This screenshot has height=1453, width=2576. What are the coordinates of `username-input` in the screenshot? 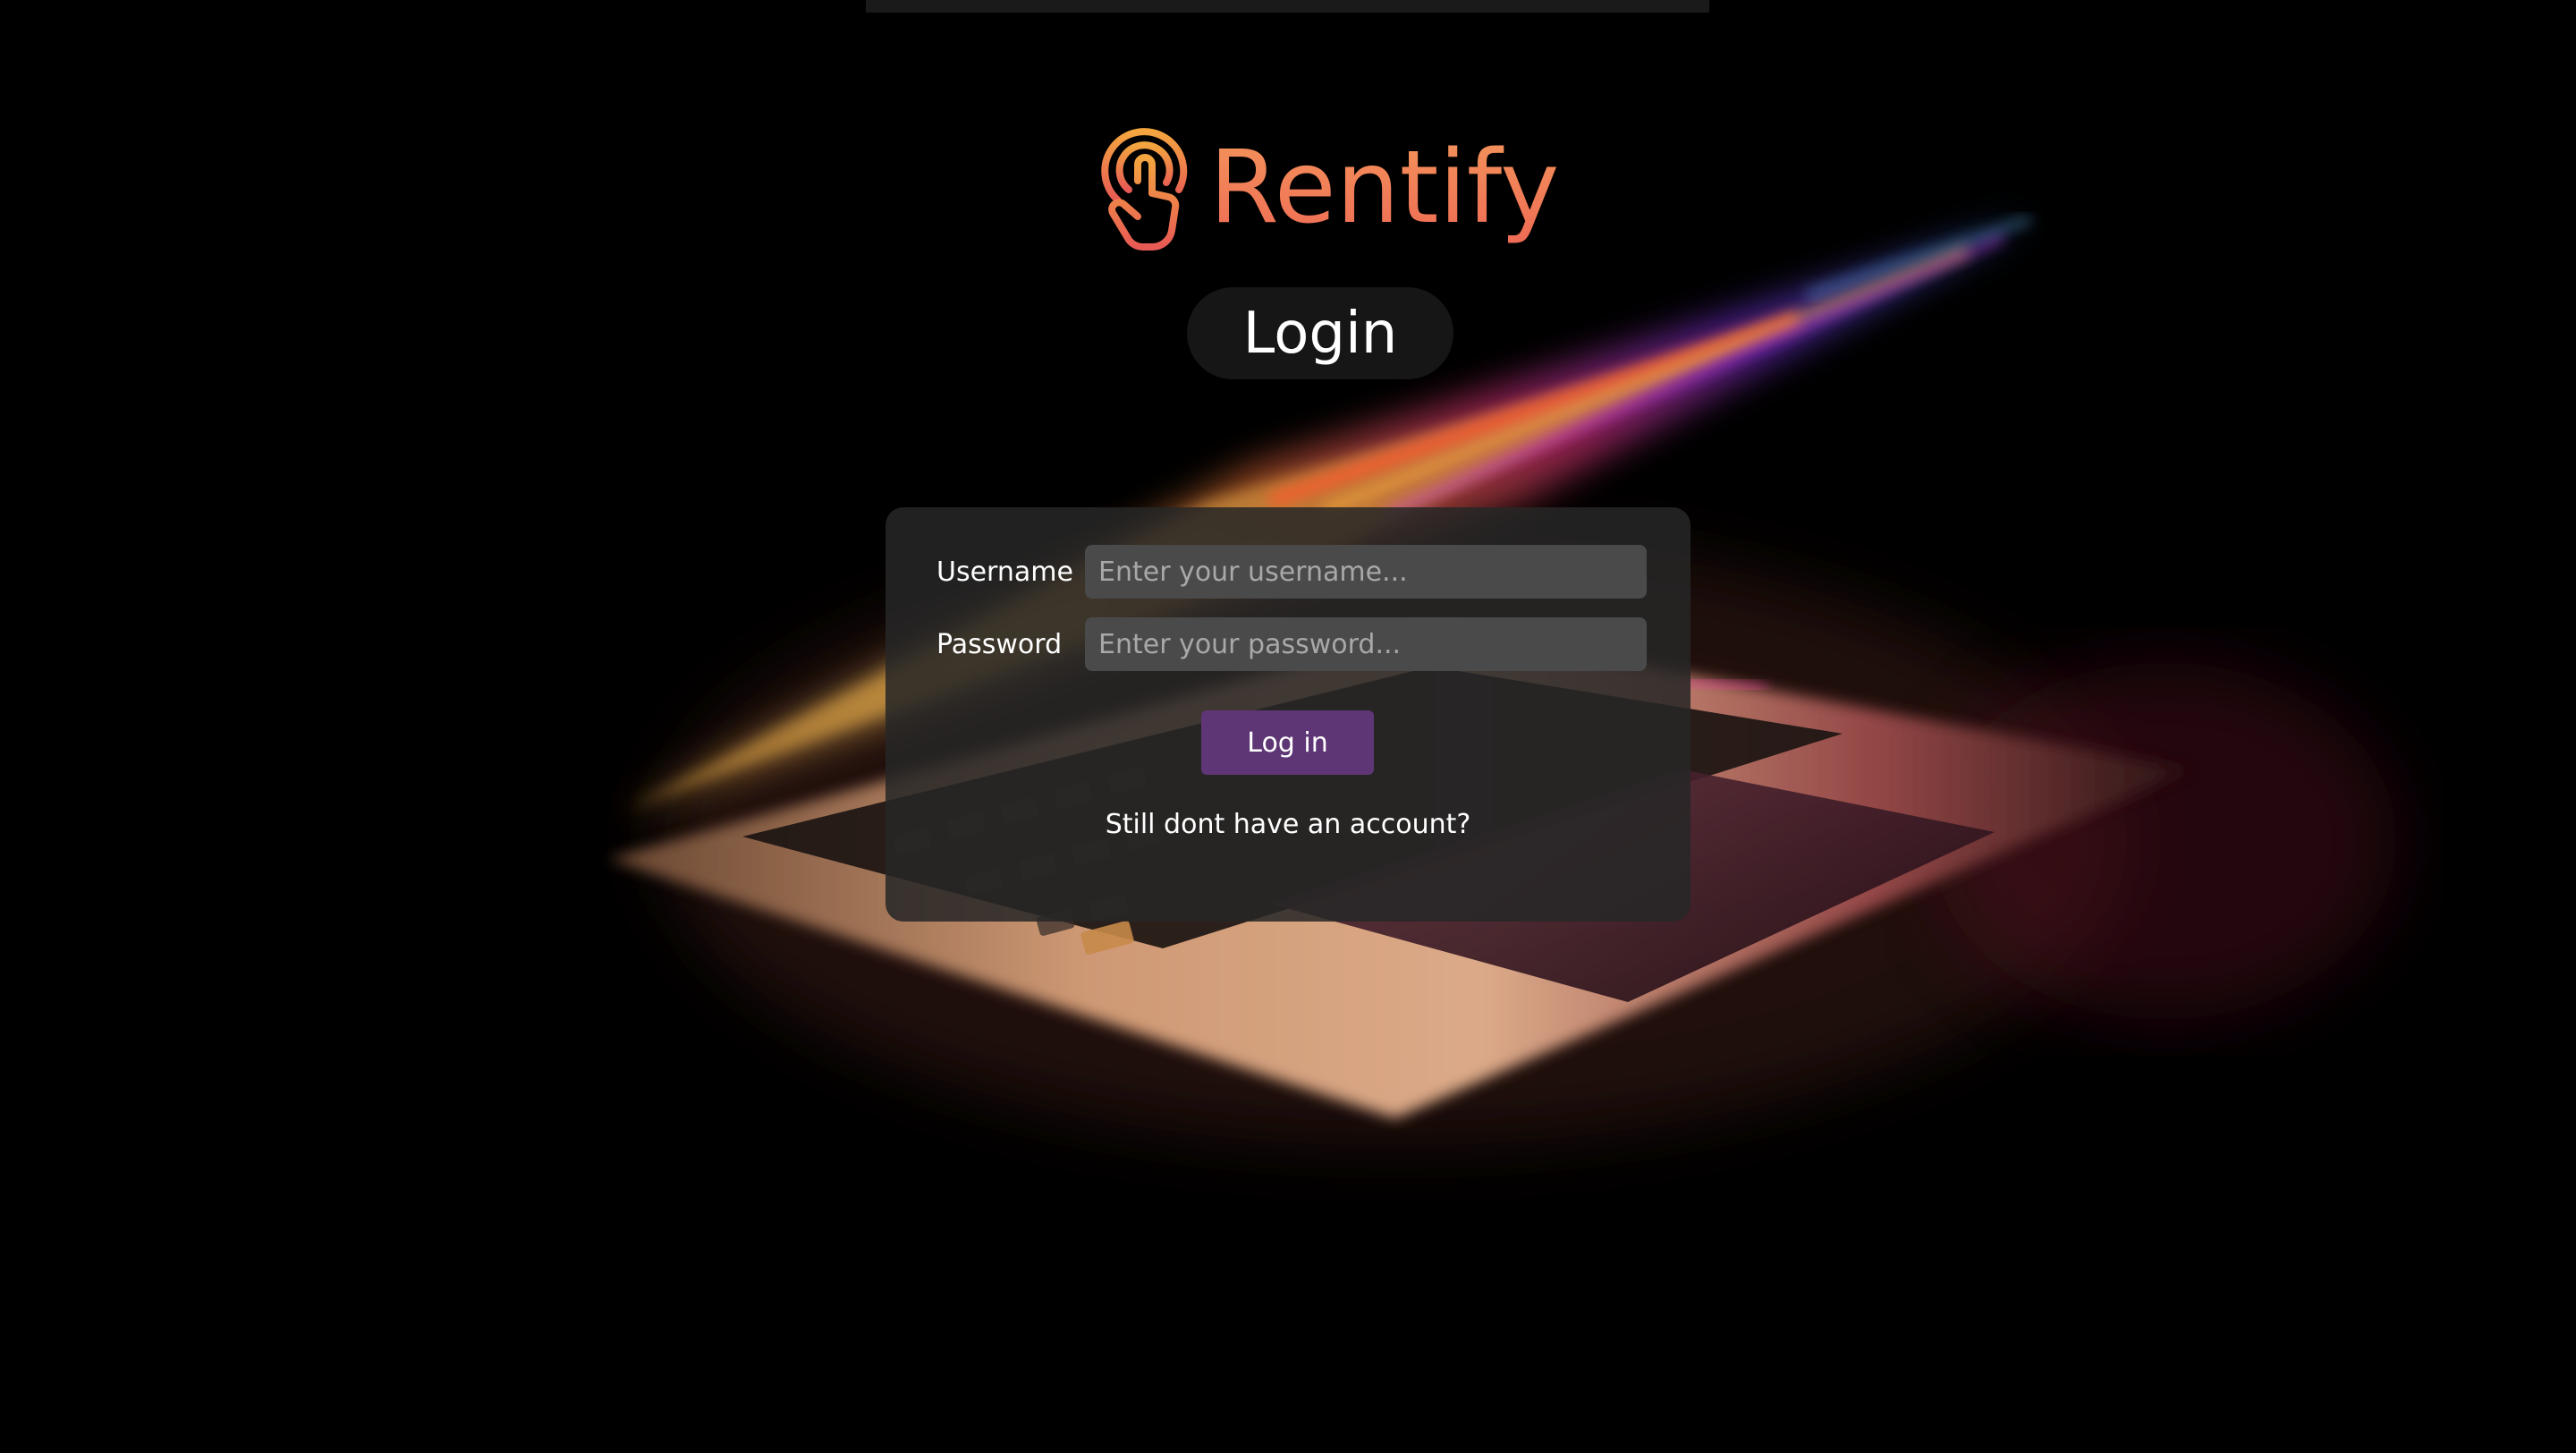 It's located at (1366, 572).